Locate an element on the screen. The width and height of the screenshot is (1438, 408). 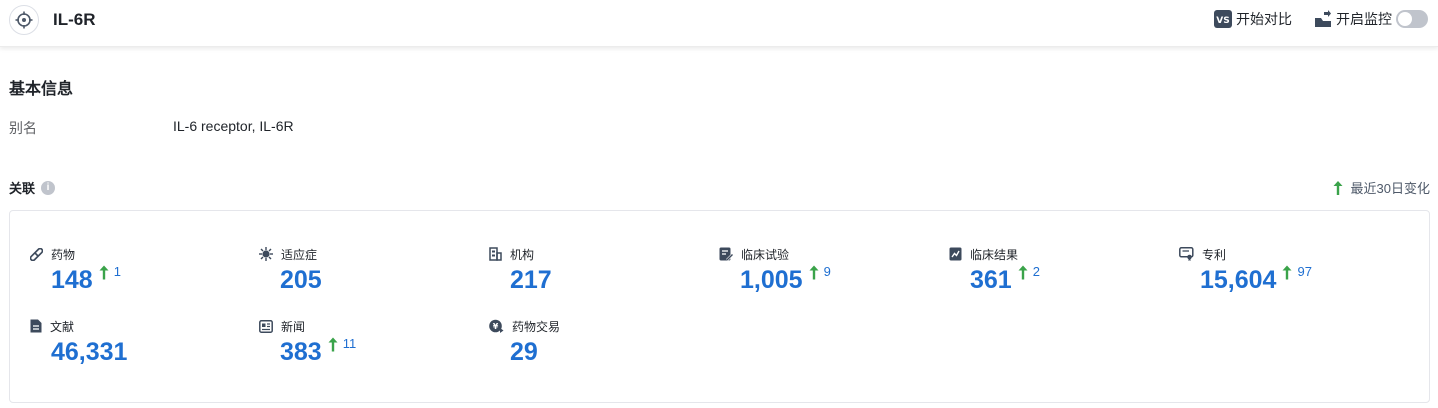
recent-change-label: 最近30日变化 is located at coordinates (1390, 188).